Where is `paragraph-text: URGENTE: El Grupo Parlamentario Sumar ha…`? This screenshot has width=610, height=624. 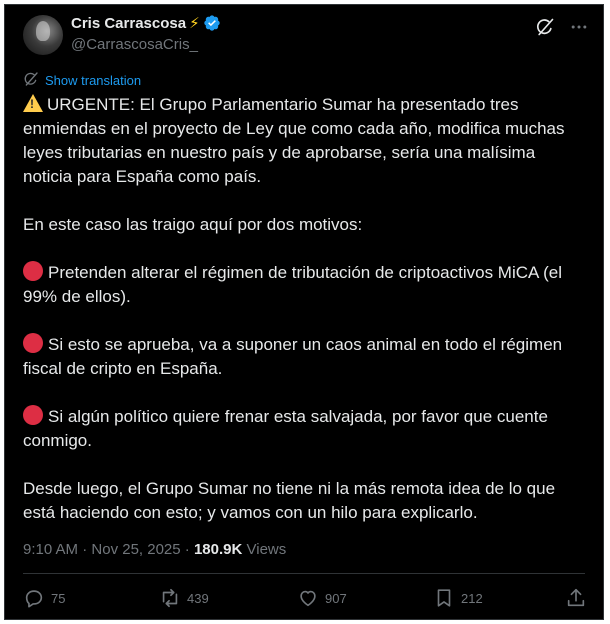
paragraph-text: URGENTE: El Grupo Parlamentario Sumar ha… is located at coordinates (294, 140).